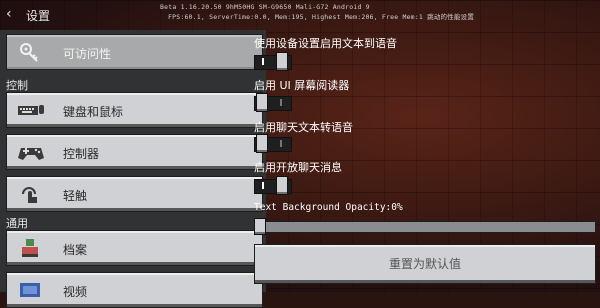  I want to click on sidebar-item-label: 轻触, so click(75, 196).